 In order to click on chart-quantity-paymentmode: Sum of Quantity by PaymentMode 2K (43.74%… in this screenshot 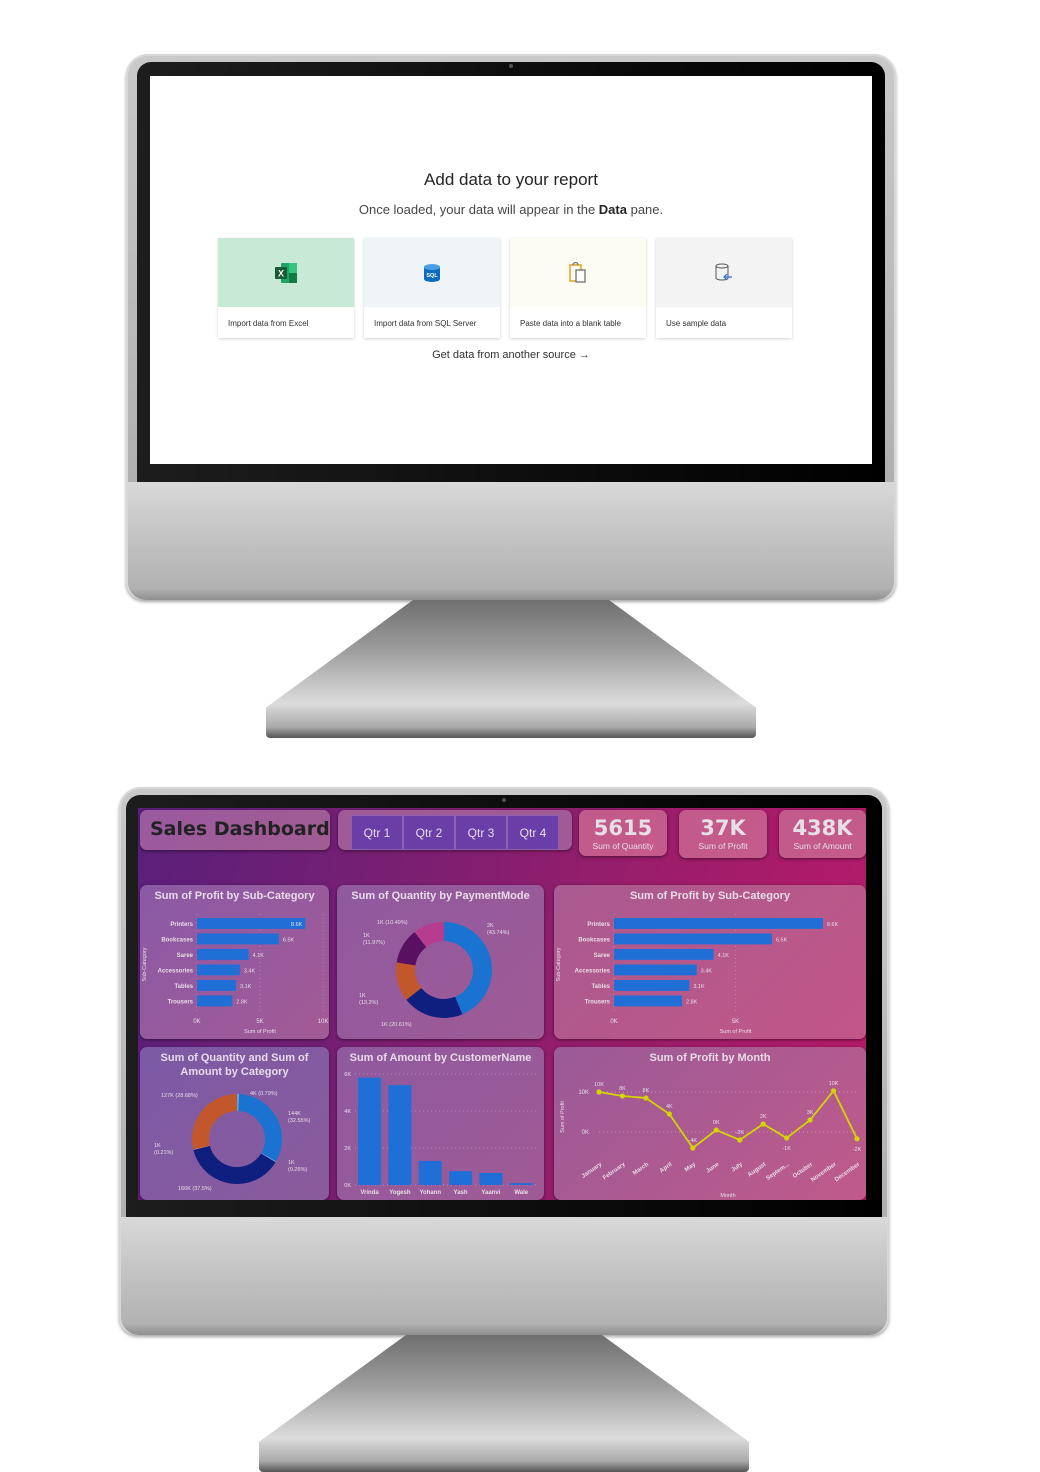, I will do `click(440, 962)`.